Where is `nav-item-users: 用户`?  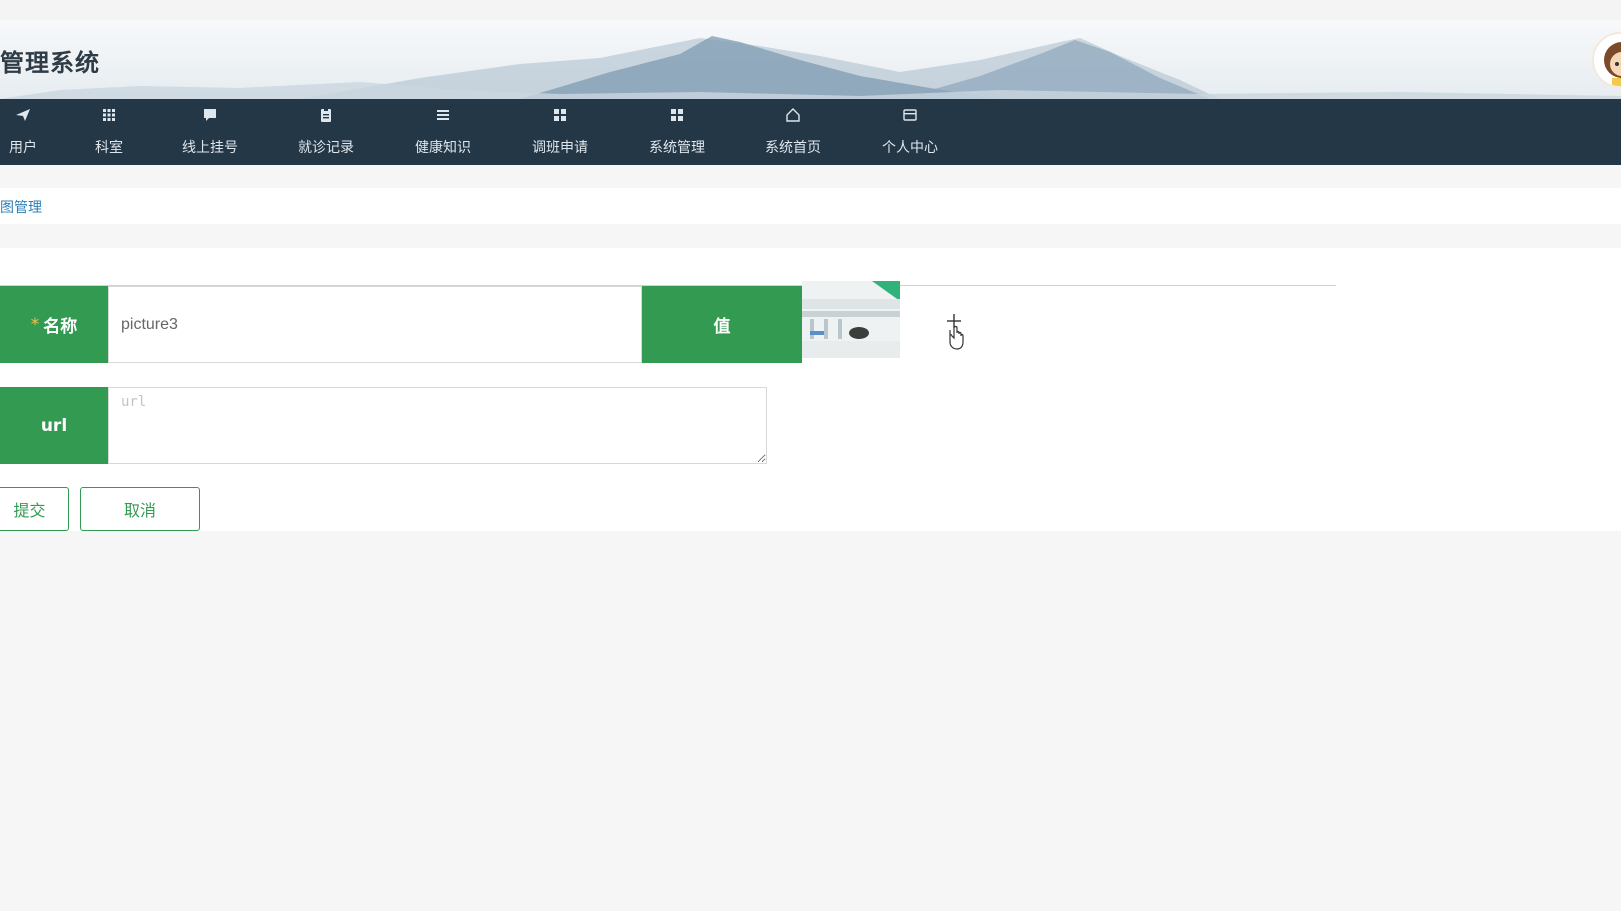 nav-item-users: 用户 is located at coordinates (23, 132).